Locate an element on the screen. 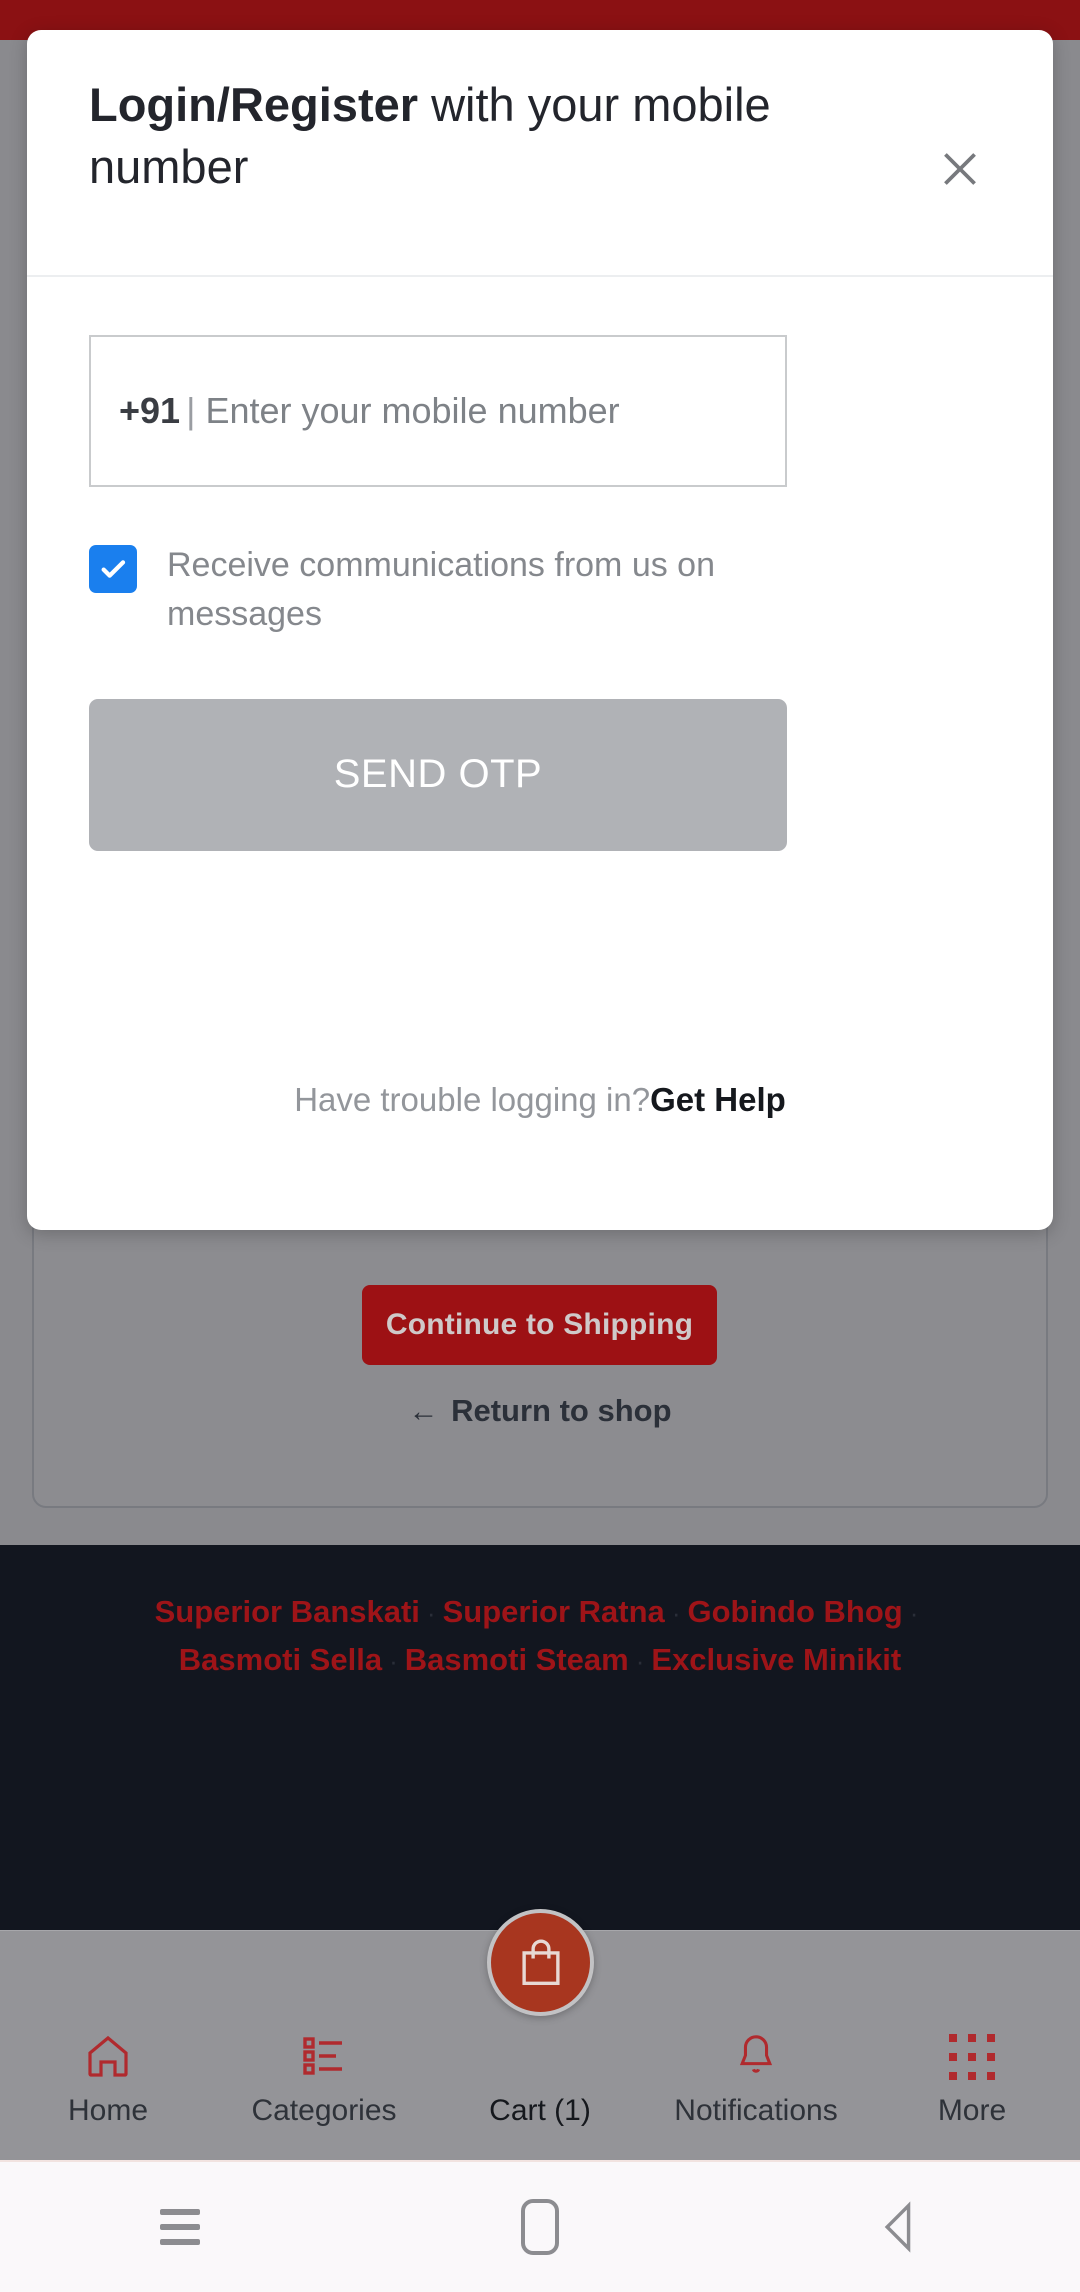 The image size is (1080, 2292). nav-label-home: Home is located at coordinates (108, 2110).